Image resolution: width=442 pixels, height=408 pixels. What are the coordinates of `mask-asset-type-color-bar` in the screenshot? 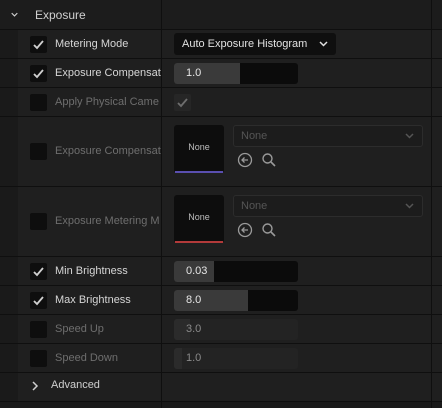 It's located at (199, 242).